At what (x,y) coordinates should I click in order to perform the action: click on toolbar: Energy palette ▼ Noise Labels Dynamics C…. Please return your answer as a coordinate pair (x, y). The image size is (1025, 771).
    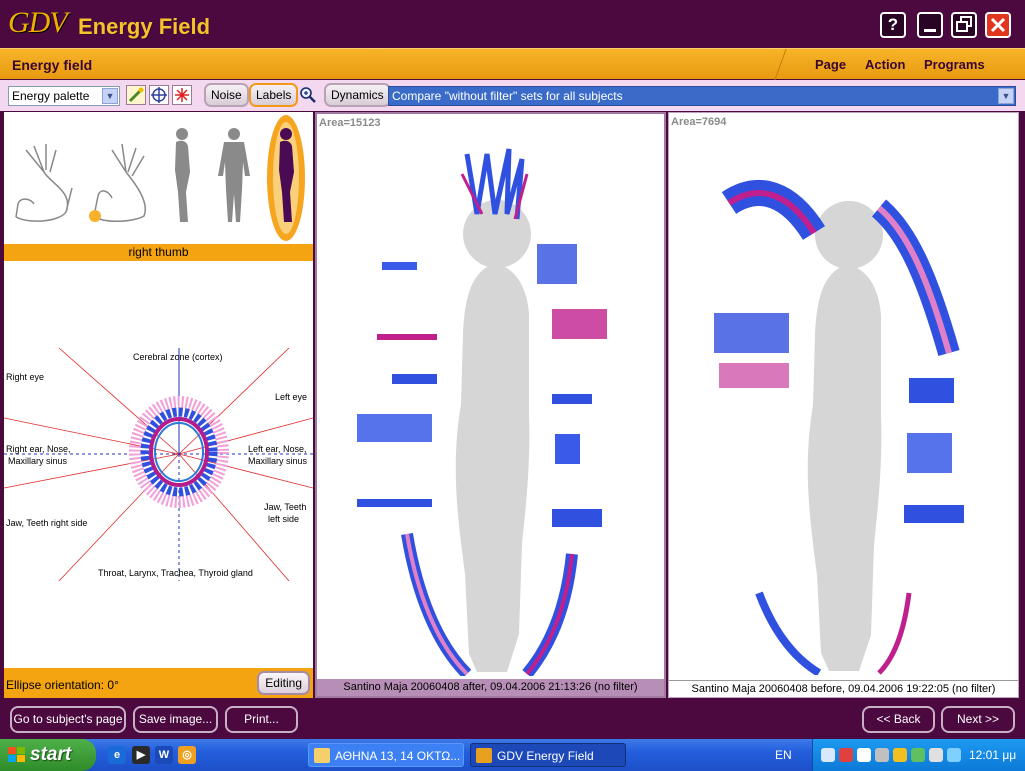
    Looking at the image, I should click on (512, 95).